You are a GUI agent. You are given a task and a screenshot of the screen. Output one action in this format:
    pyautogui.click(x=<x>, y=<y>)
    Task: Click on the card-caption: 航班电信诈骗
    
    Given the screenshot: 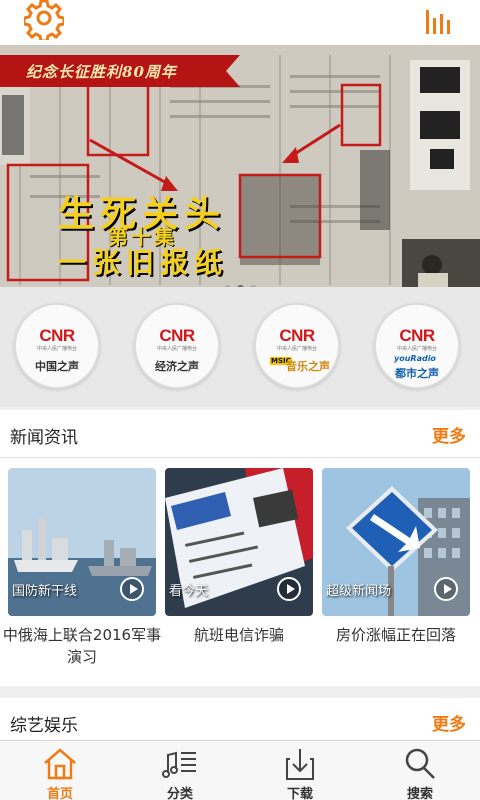 What is the action you would take?
    pyautogui.click(x=239, y=635)
    